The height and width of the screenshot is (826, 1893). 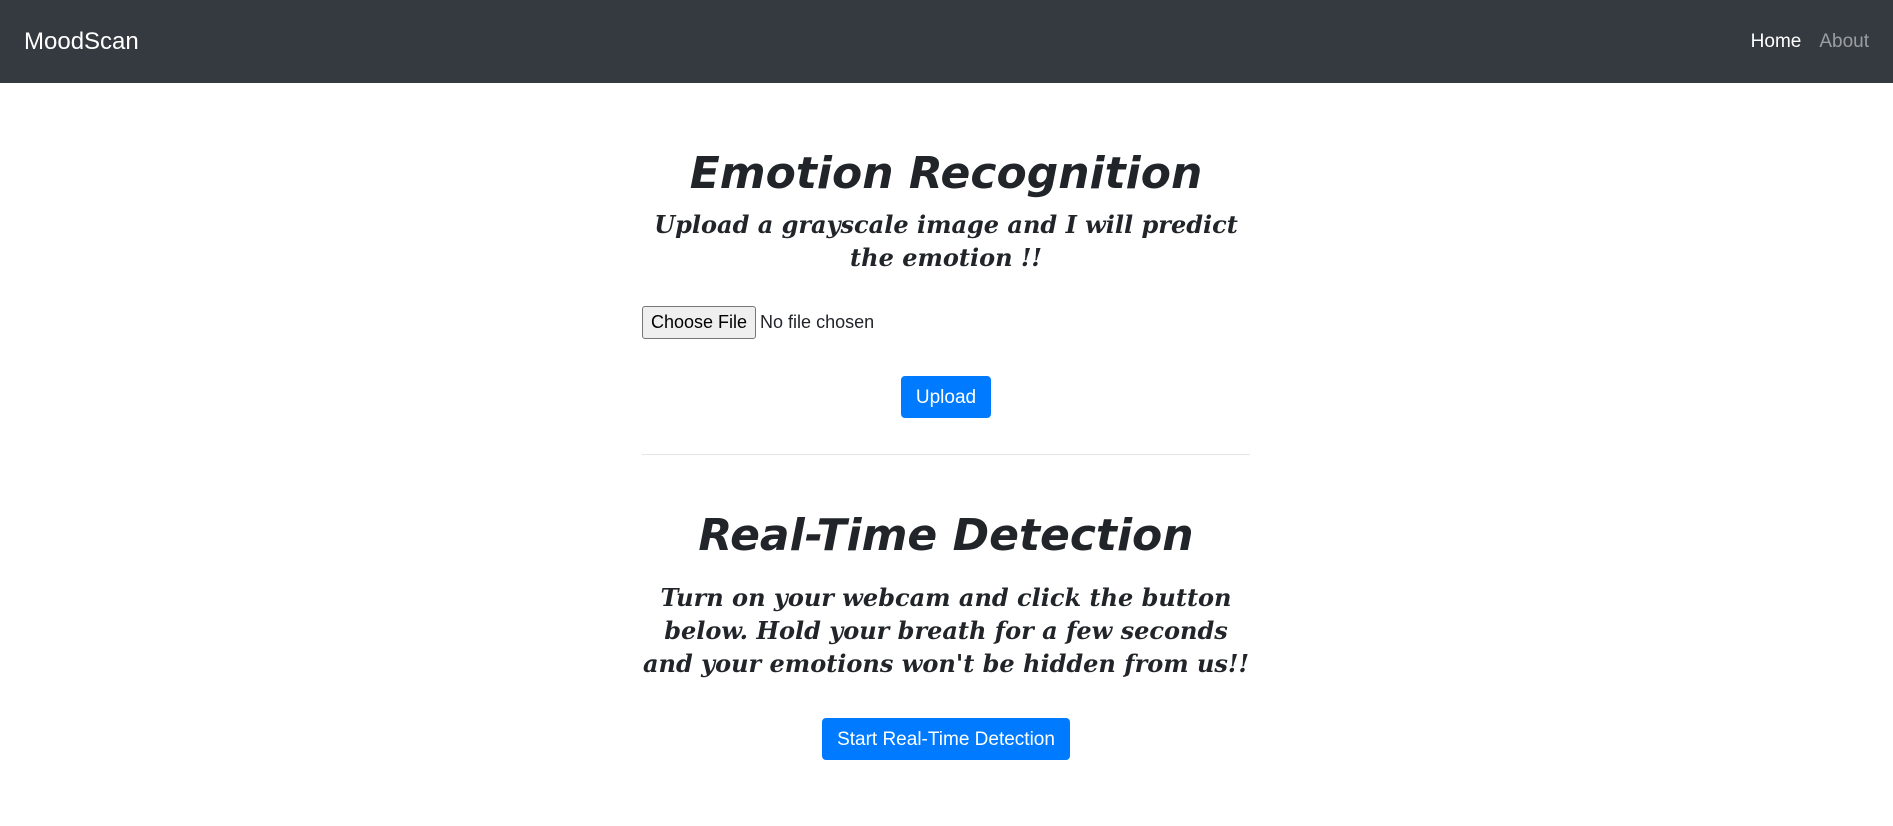 I want to click on section-divider, so click(x=946, y=454).